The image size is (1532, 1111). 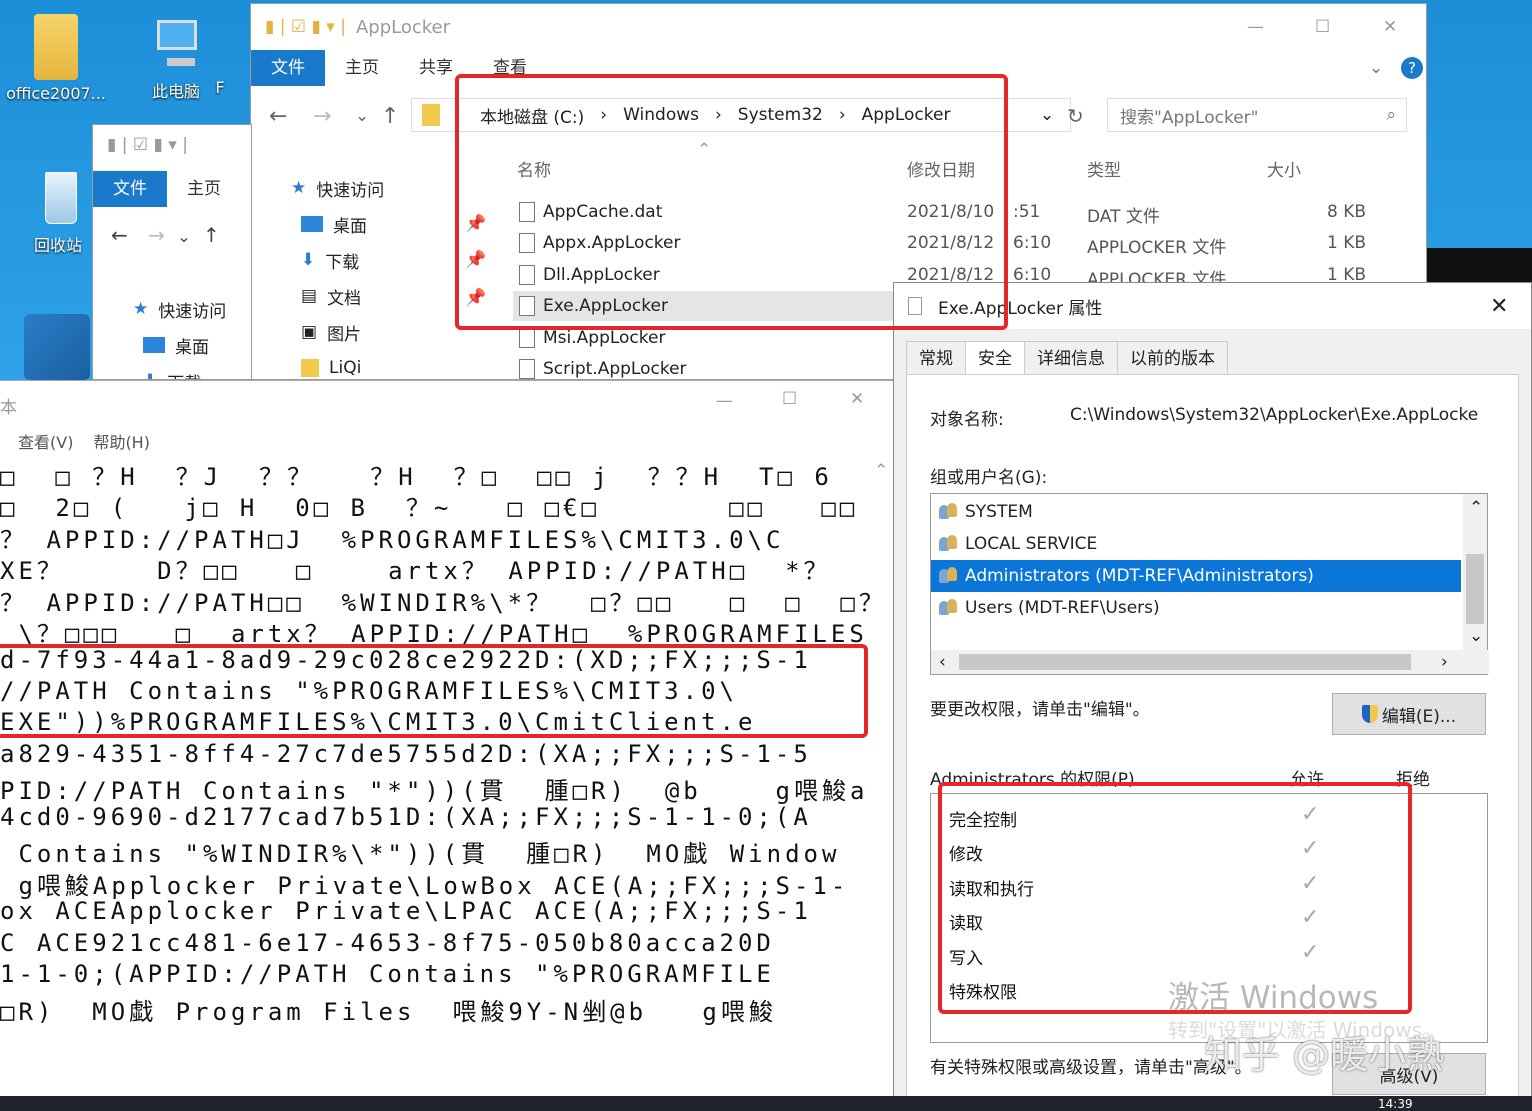 What do you see at coordinates (967, 417) in the screenshot?
I see `object-name-label: 对象名称:` at bounding box center [967, 417].